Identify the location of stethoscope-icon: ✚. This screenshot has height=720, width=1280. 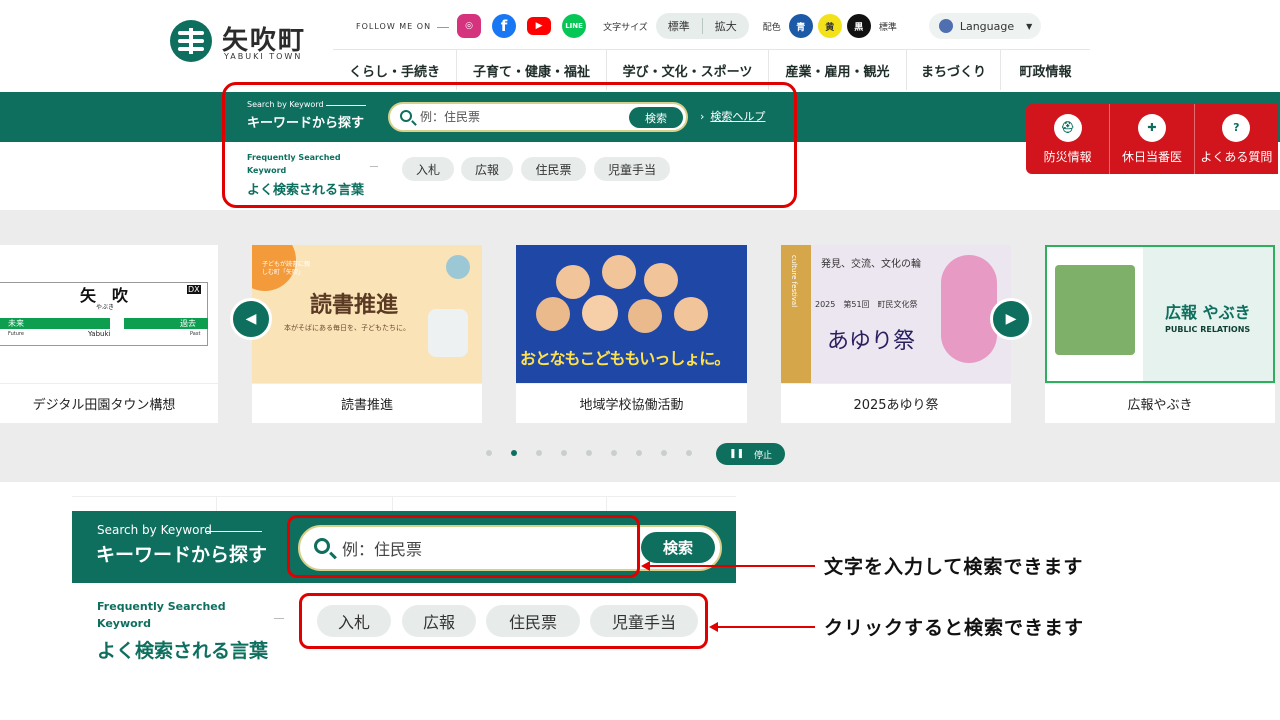
(1151, 127).